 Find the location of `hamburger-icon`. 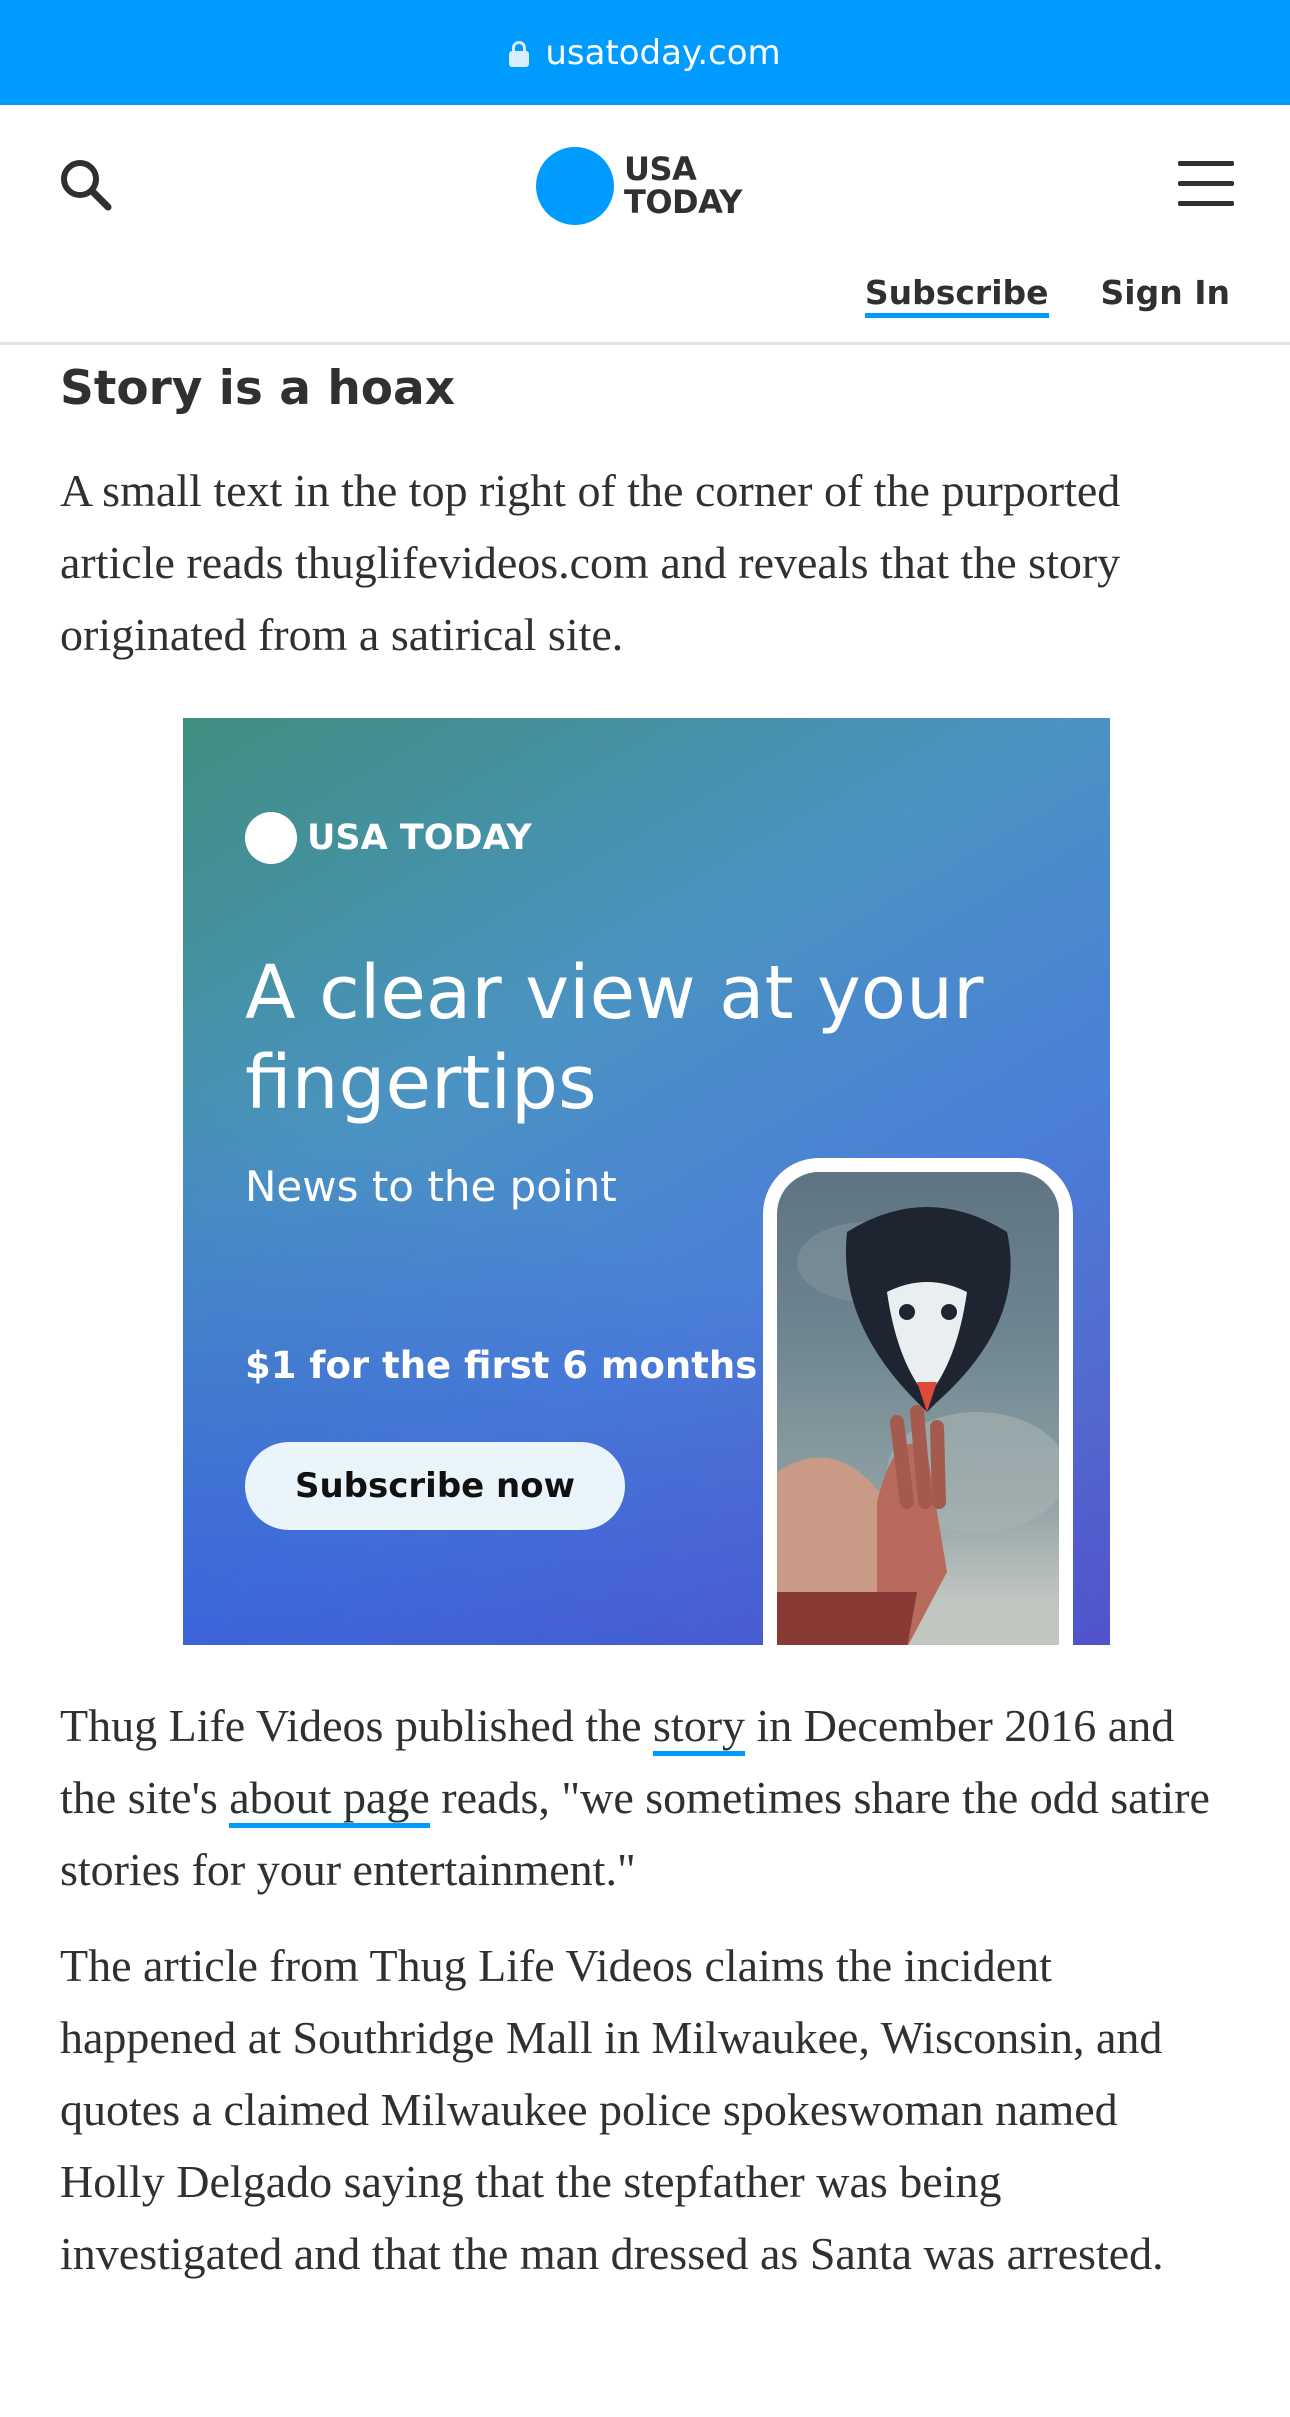

hamburger-icon is located at coordinates (1206, 183).